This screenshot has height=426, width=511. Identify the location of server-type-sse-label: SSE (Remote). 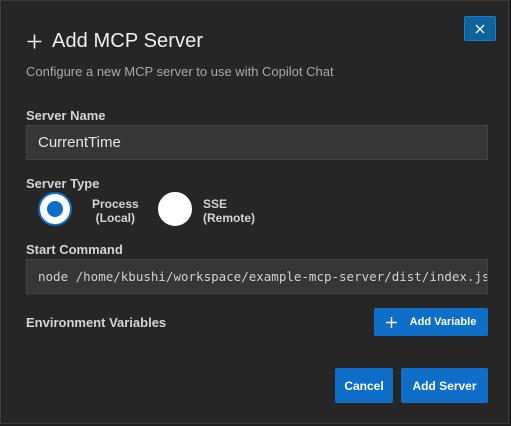
(229, 211).